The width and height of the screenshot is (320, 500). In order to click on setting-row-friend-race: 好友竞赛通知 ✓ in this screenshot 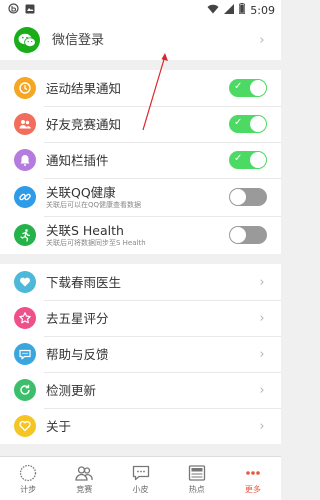, I will do `click(140, 124)`.